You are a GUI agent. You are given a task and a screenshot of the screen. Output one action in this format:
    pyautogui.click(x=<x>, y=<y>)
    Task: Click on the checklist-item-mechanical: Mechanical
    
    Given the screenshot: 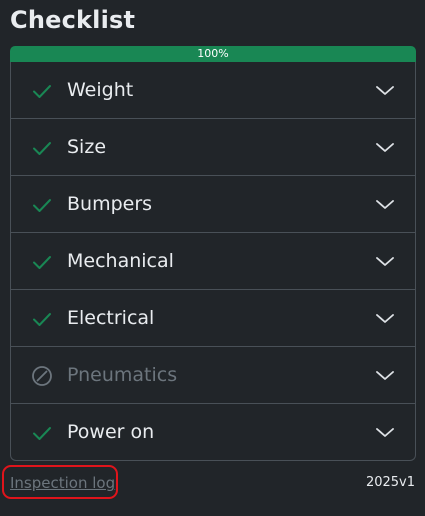 What is the action you would take?
    pyautogui.click(x=213, y=261)
    